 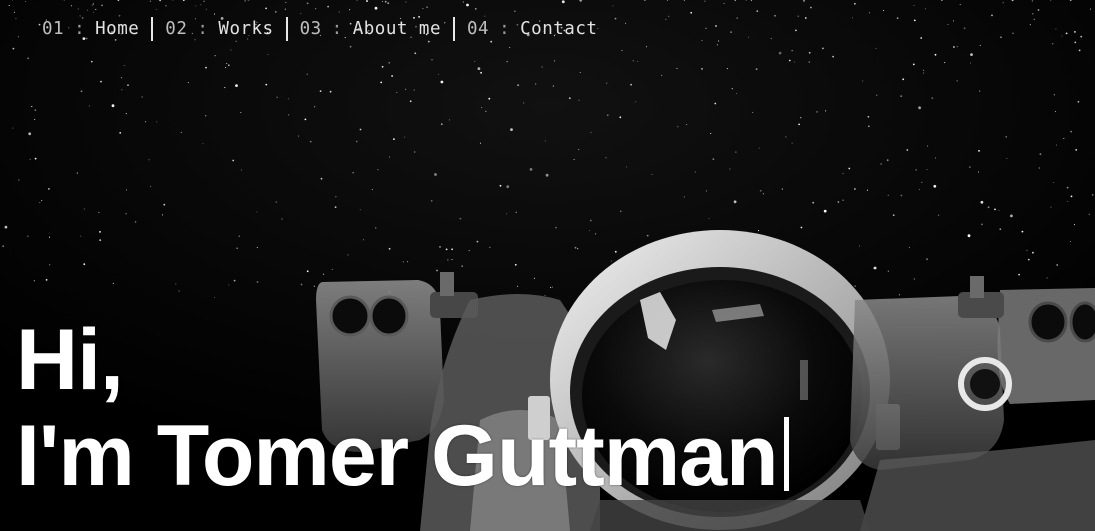 What do you see at coordinates (310, 29) in the screenshot?
I see `nav-number: 03` at bounding box center [310, 29].